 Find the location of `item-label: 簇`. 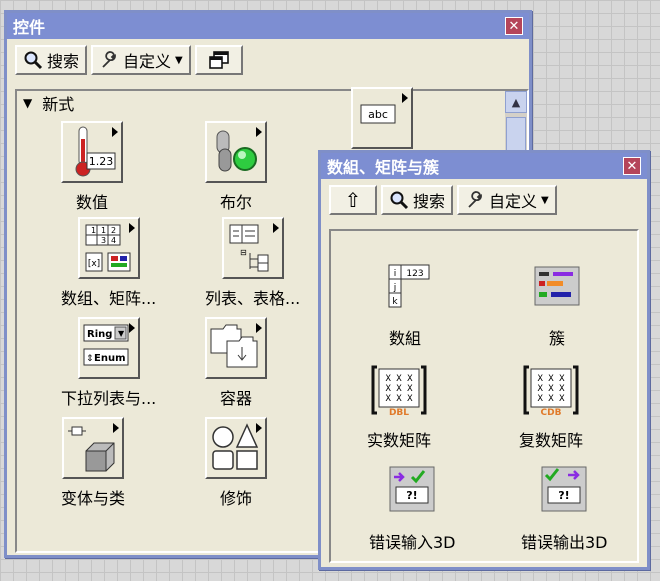

item-label: 簇 is located at coordinates (556, 338).